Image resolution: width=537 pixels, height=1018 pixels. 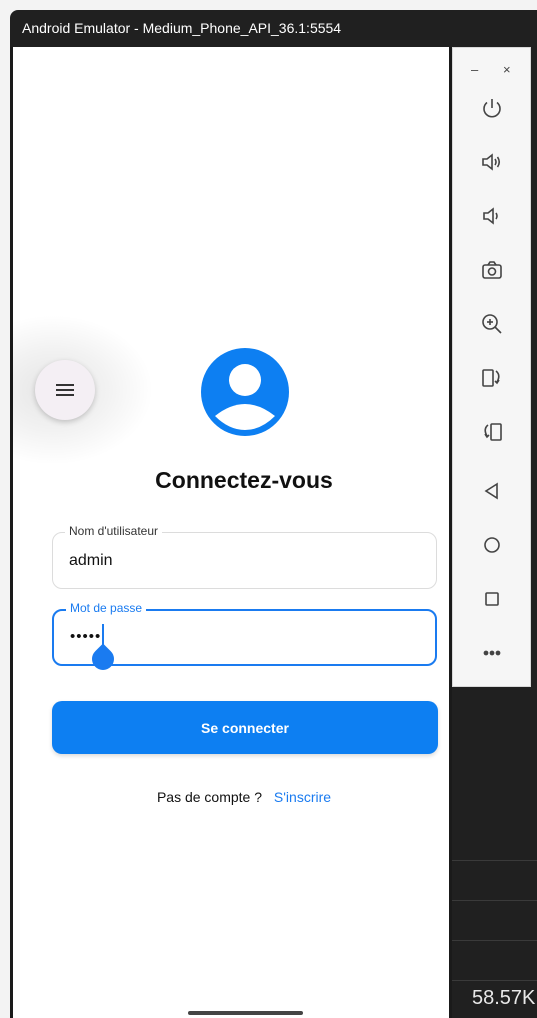 What do you see at coordinates (106, 608) in the screenshot?
I see `password-label: Mot de passe` at bounding box center [106, 608].